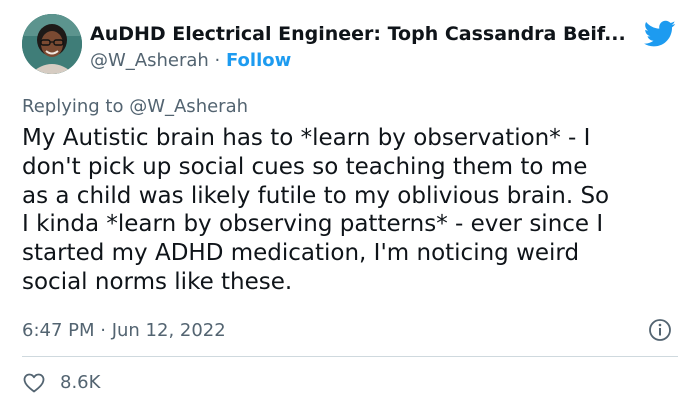 This screenshot has width=700, height=410. Describe the element at coordinates (258, 60) in the screenshot. I see `follow-button: Follow` at that location.